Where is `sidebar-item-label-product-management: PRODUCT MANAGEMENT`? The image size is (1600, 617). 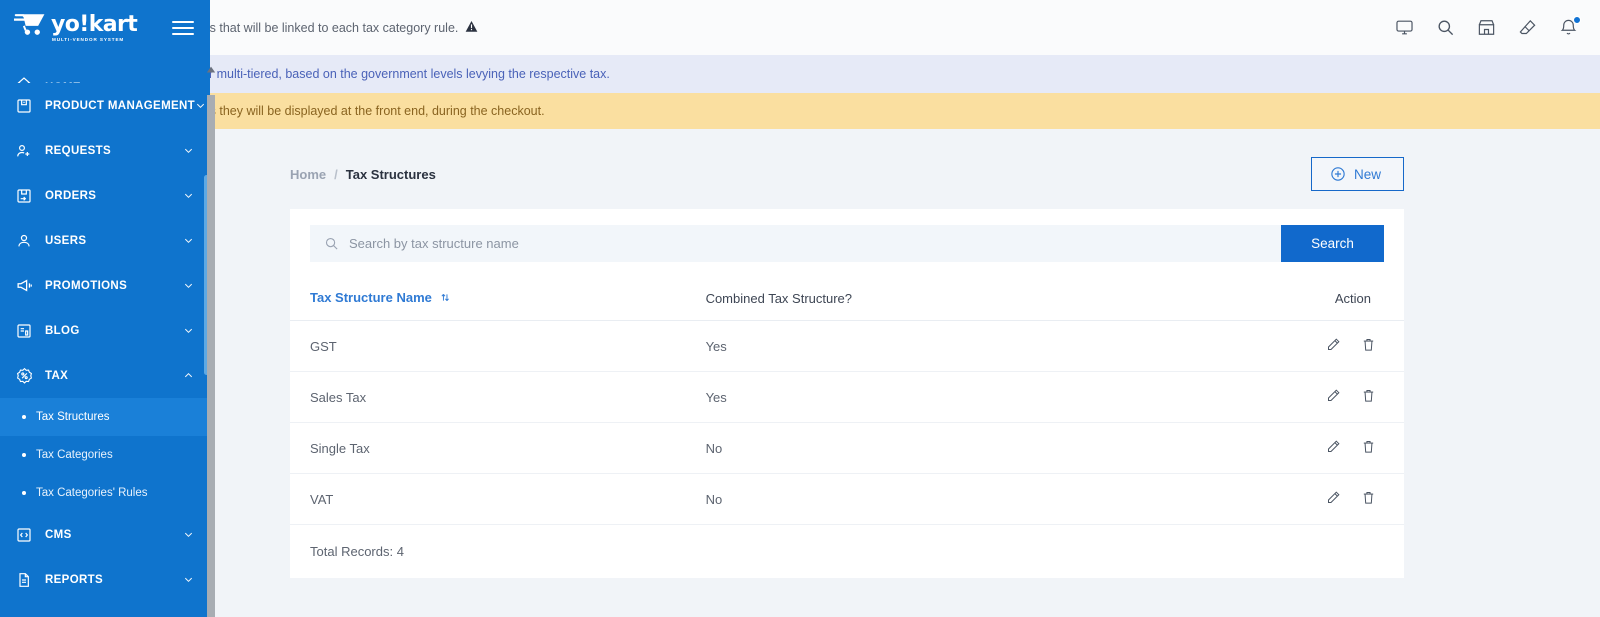
sidebar-item-label-product-management: PRODUCT MANAGEMENT is located at coordinates (120, 105).